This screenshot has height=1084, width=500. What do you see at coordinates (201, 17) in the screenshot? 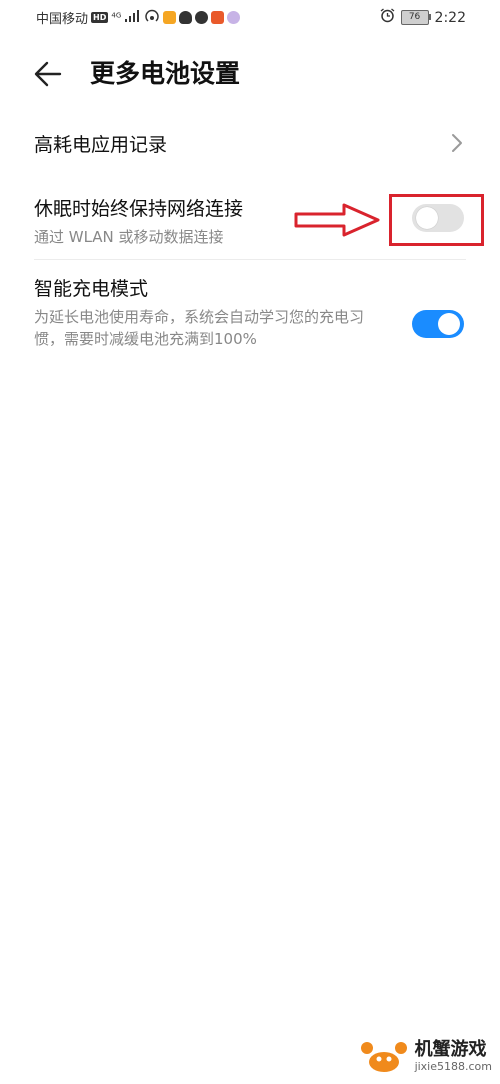
I see `wechat-icon` at bounding box center [201, 17].